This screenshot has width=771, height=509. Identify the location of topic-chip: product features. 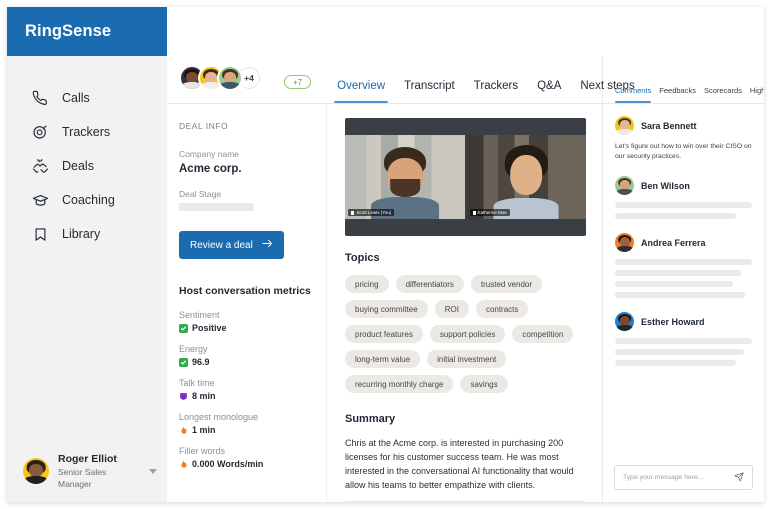
(384, 334).